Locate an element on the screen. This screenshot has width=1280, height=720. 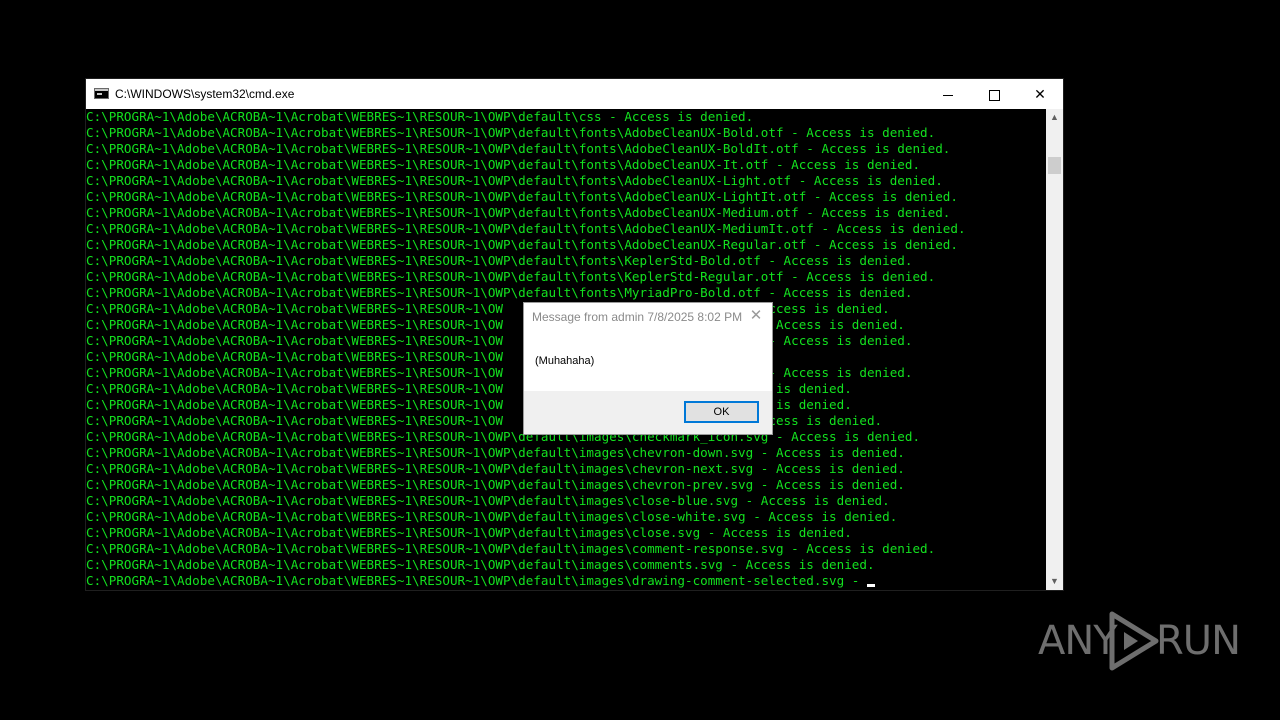
scroll-down-button: ▼ is located at coordinates (1054, 581).